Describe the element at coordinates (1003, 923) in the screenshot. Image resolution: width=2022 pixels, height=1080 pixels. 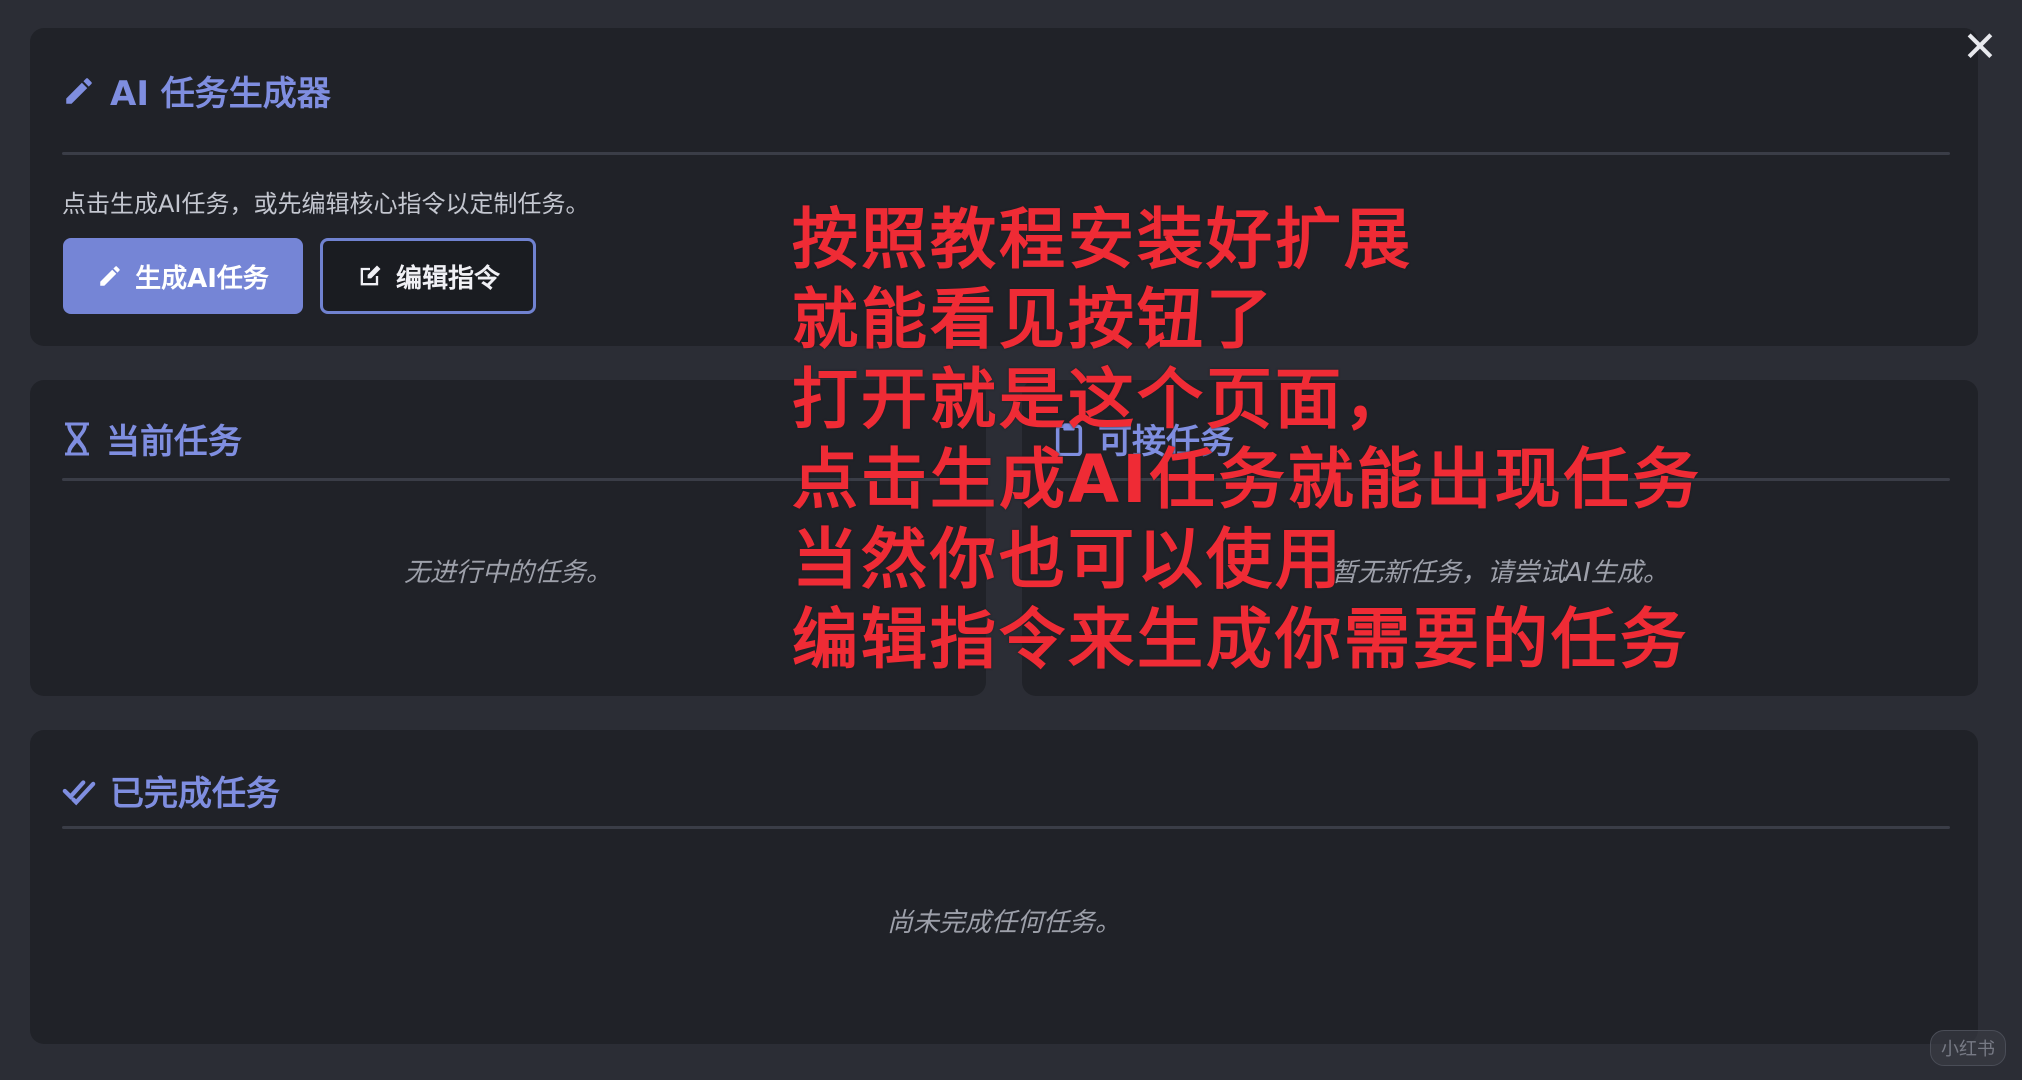
I see `completed-tasks-empty-text: 尚未完成任何任务。` at that location.